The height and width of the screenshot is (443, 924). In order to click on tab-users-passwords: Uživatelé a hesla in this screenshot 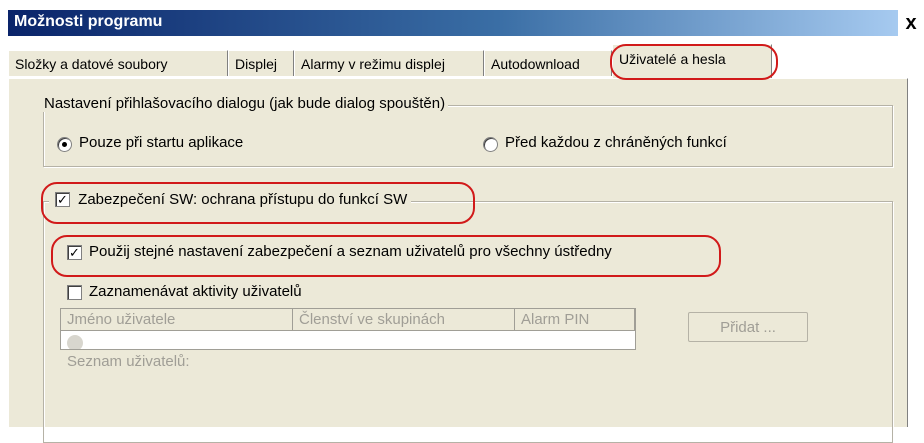, I will do `click(692, 61)`.